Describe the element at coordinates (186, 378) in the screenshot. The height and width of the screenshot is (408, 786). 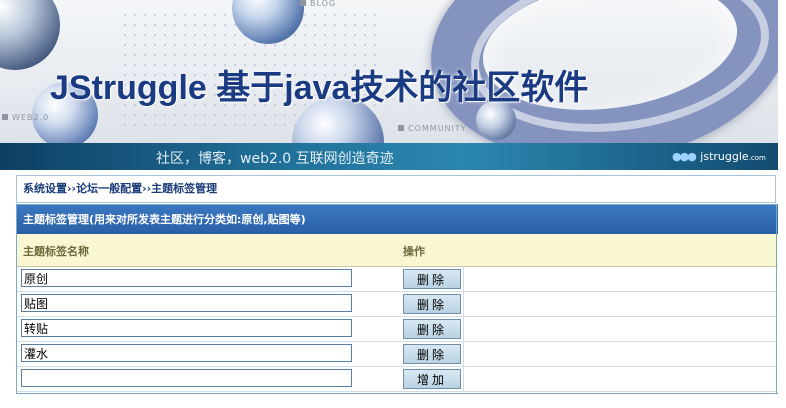
I see `new-tag-input` at that location.